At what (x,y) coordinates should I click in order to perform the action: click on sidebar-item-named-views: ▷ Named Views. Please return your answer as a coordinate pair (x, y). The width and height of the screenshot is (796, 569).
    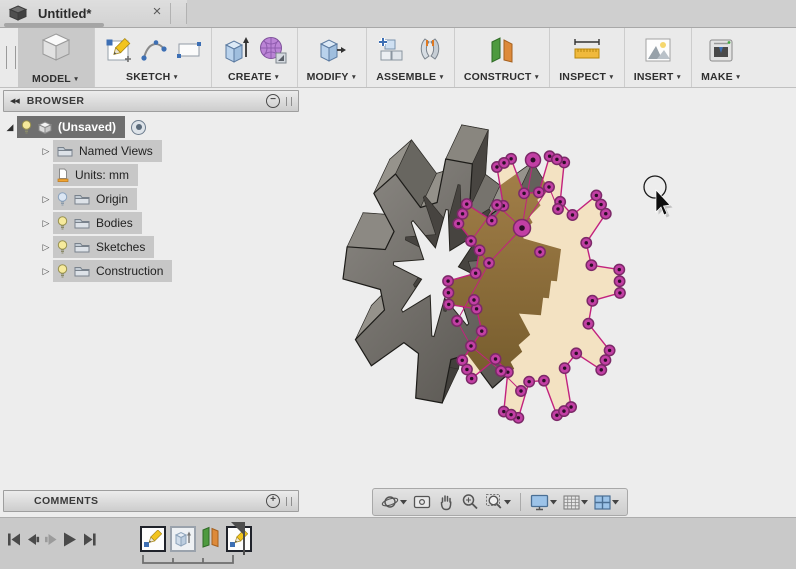
    Looking at the image, I should click on (169, 151).